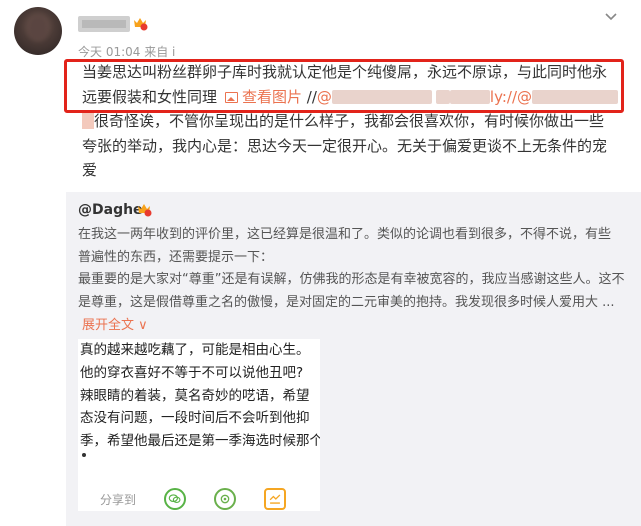 This screenshot has width=641, height=526. I want to click on avatar, so click(38, 31).